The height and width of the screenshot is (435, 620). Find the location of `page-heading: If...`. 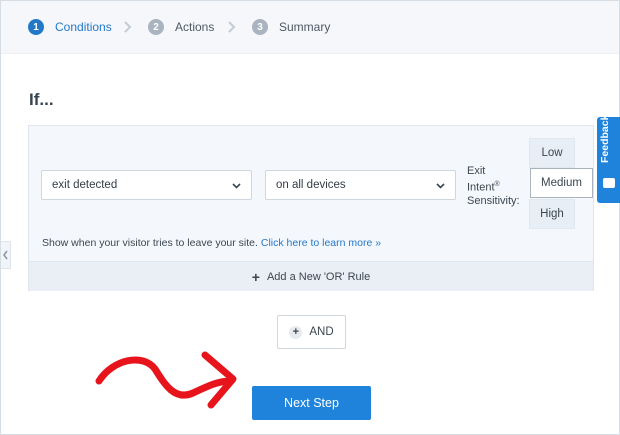

page-heading: If... is located at coordinates (41, 99).